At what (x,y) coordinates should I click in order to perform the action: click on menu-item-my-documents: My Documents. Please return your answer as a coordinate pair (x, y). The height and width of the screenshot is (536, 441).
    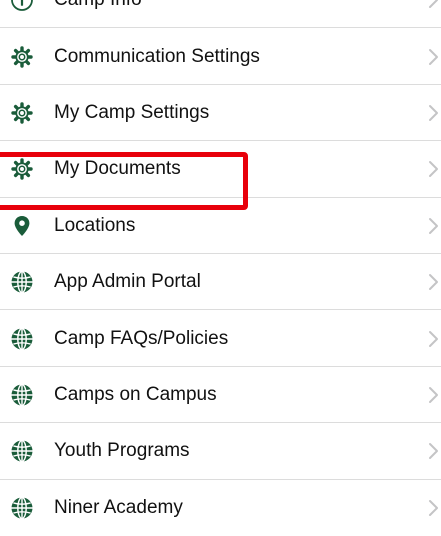
    Looking at the image, I should click on (220, 169).